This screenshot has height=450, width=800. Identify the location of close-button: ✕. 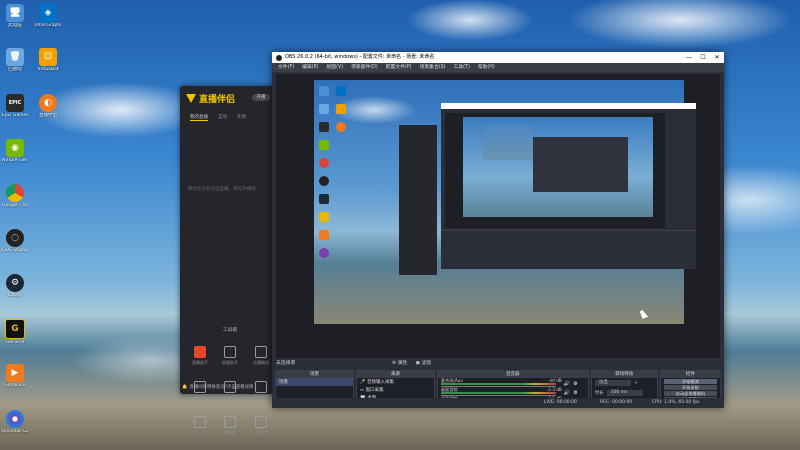
(717, 57).